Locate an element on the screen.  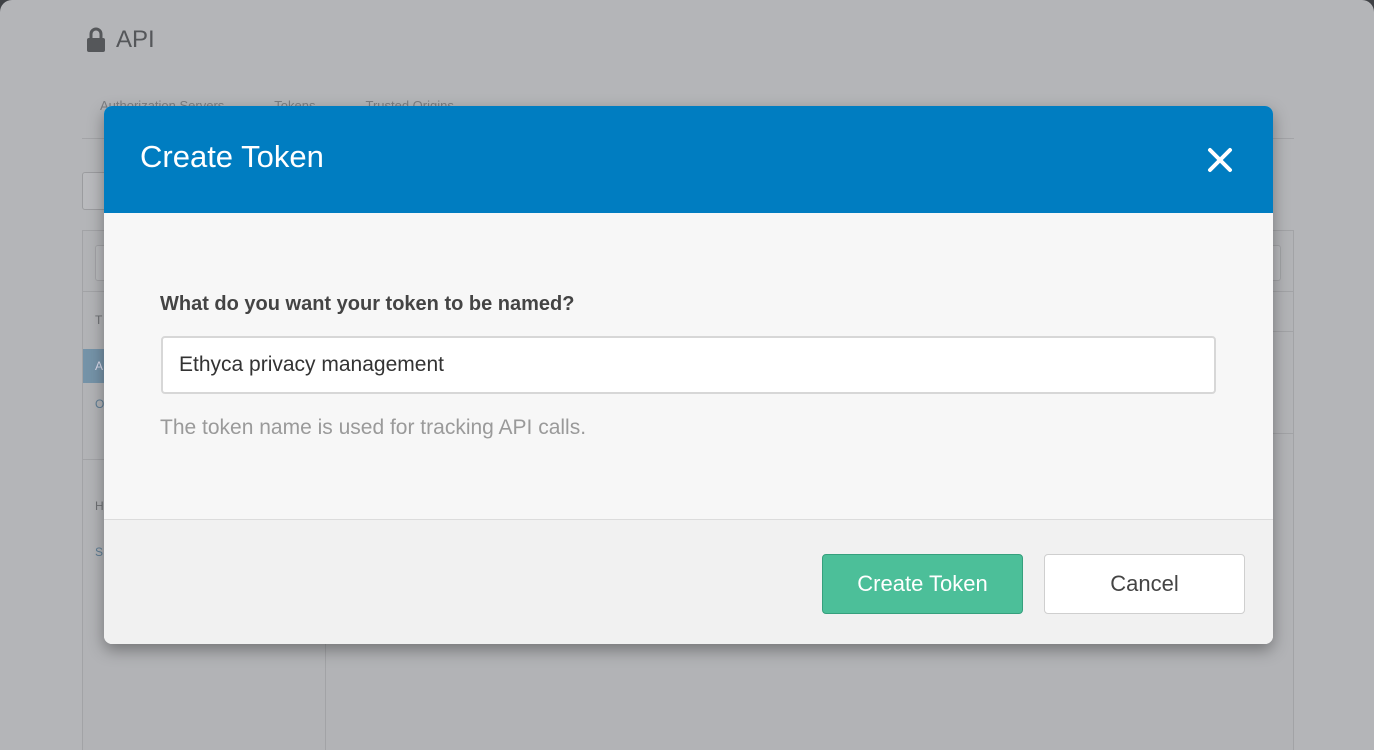
page-title: API is located at coordinates (135, 39).